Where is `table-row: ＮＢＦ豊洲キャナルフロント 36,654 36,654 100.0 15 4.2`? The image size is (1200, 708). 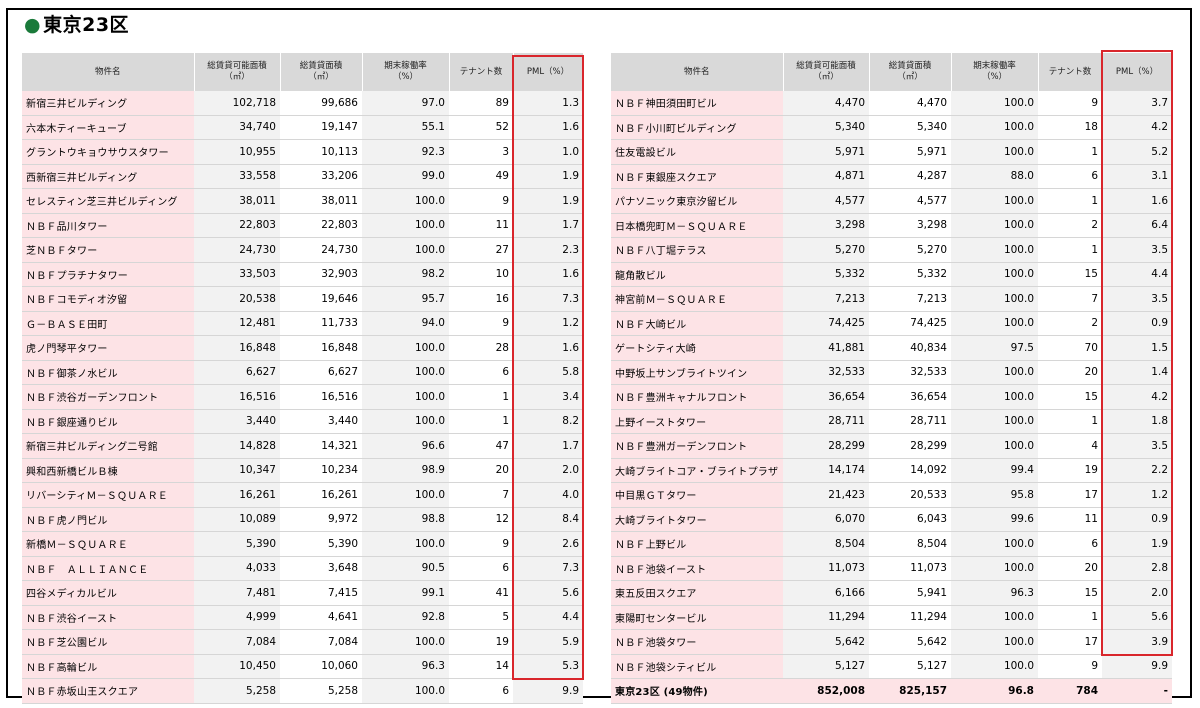 table-row: ＮＢＦ豊洲キャナルフロント 36,654 36,654 100.0 15 4.2 is located at coordinates (891, 397).